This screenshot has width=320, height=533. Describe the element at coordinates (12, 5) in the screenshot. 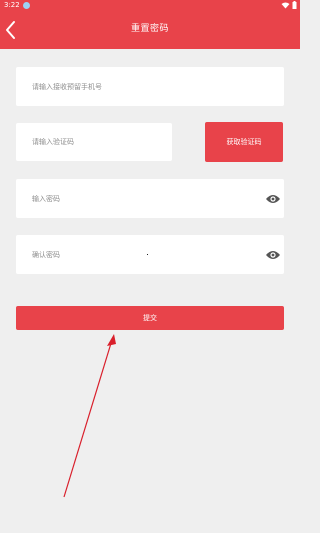

I see `status-time: 3:22` at that location.